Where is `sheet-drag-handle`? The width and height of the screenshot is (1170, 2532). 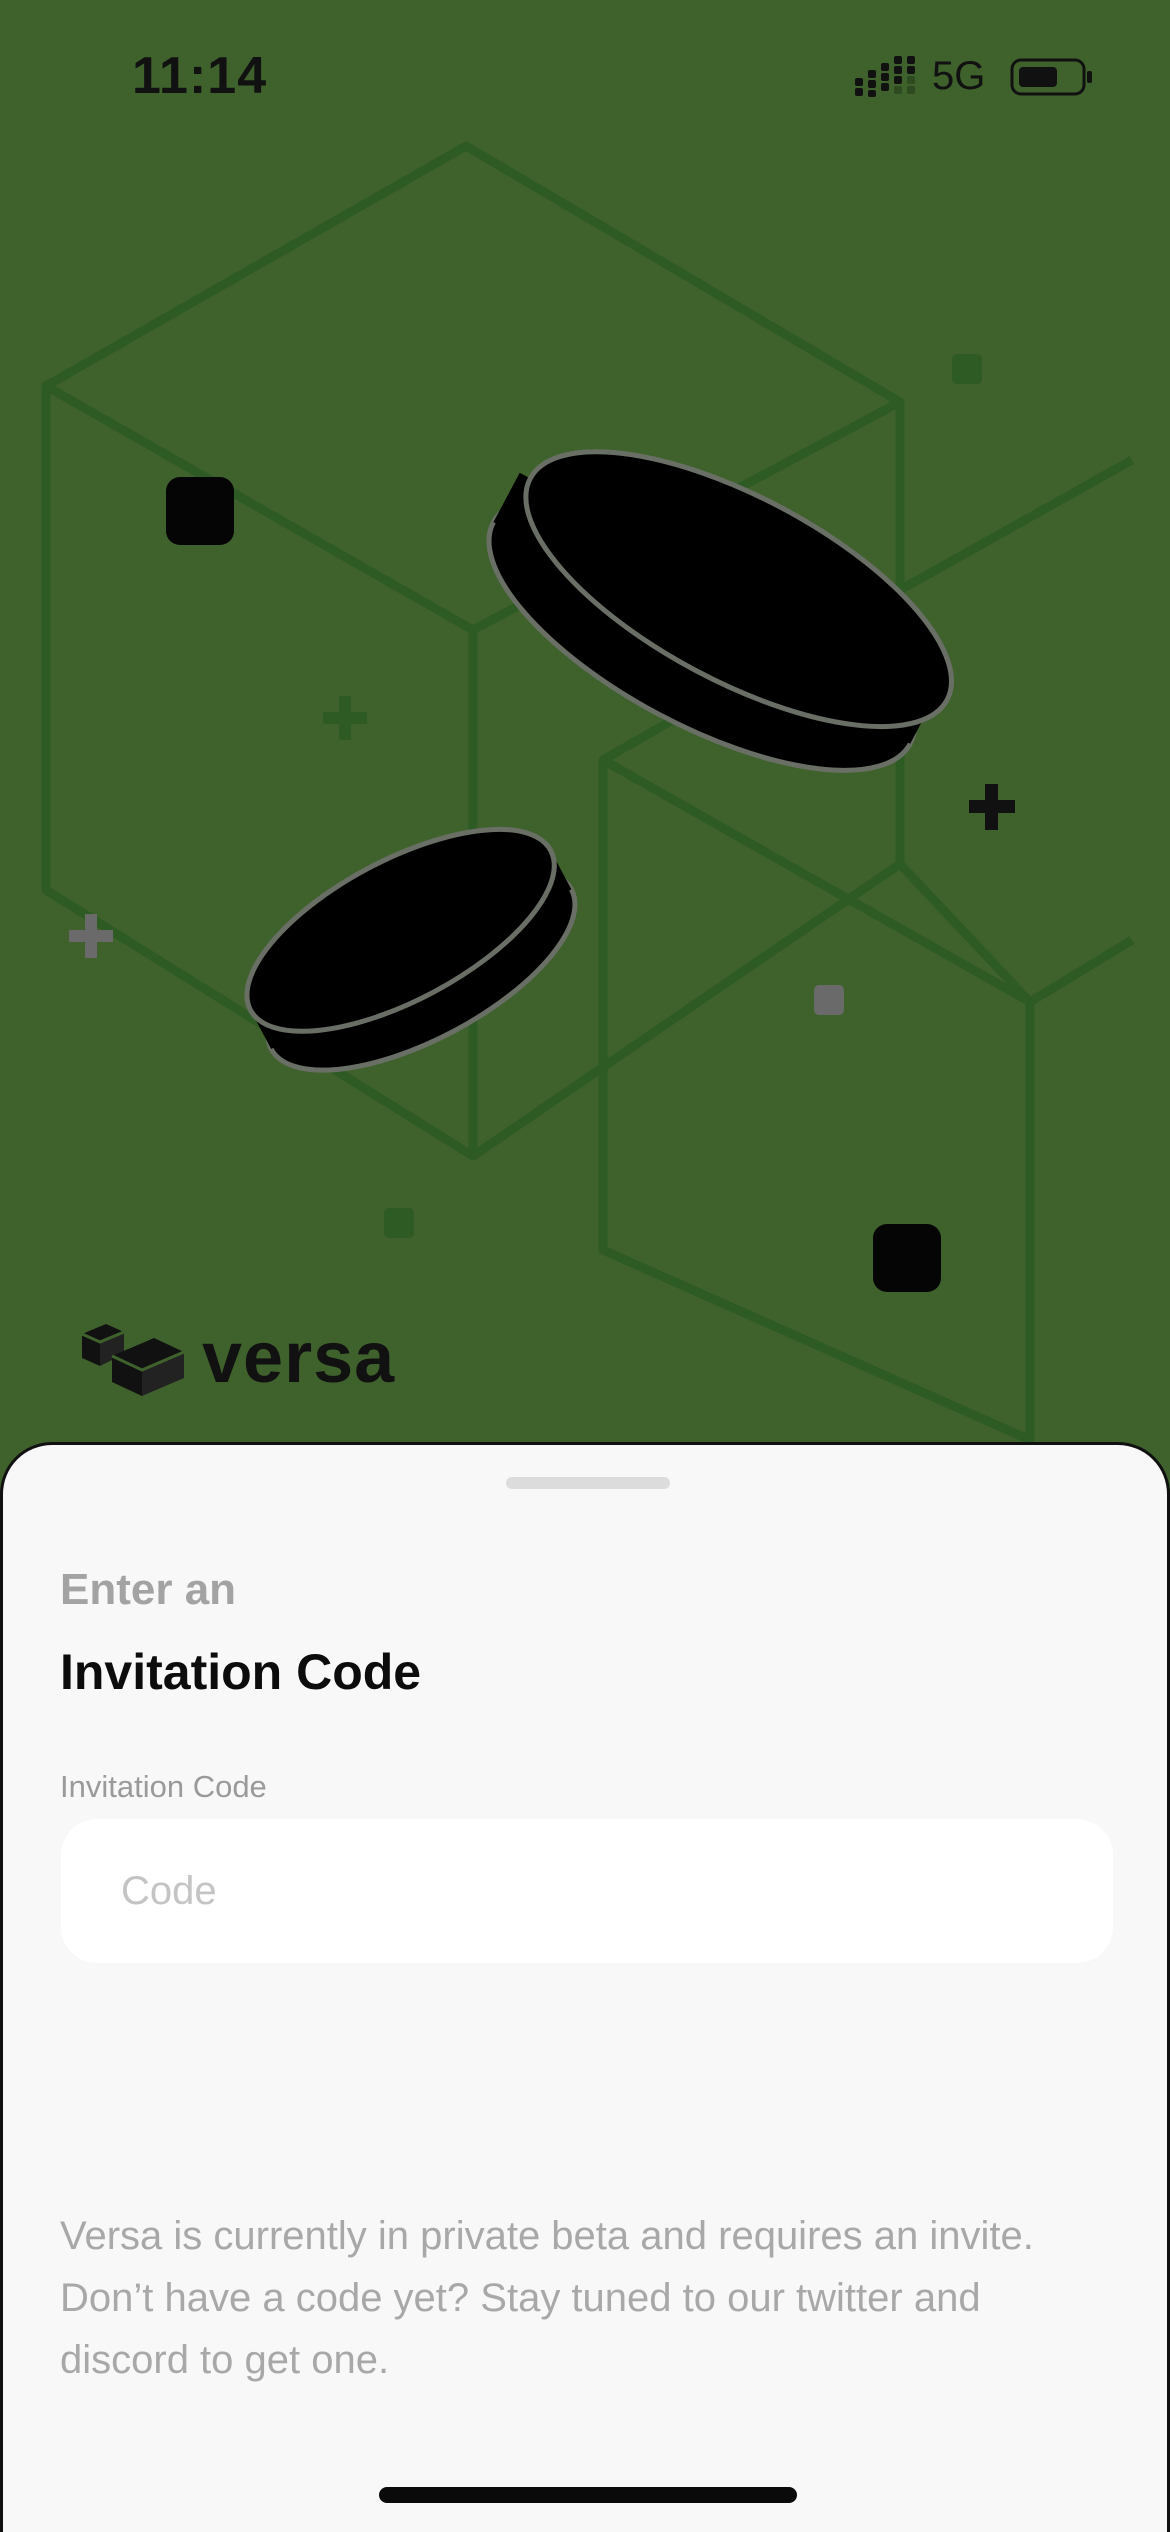
sheet-drag-handle is located at coordinates (588, 1483).